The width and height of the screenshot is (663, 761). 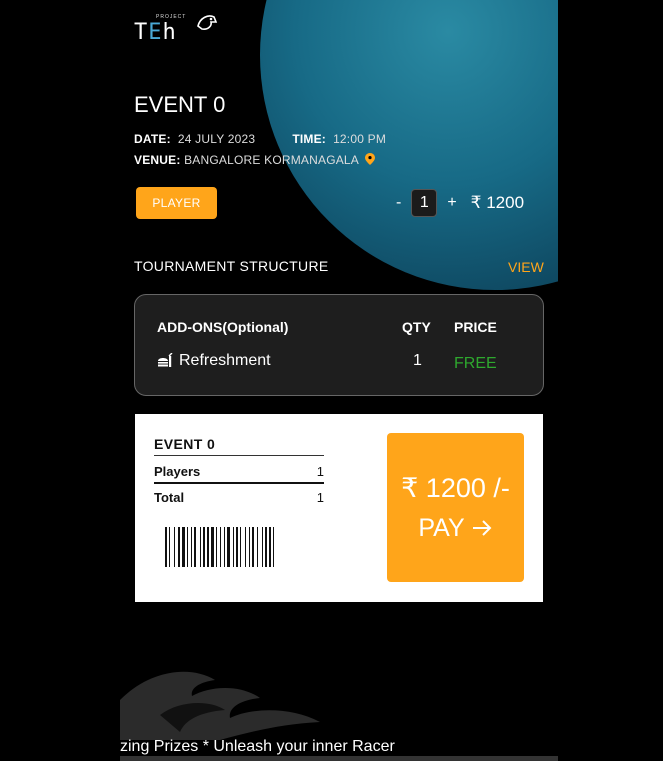 I want to click on player-ticket-button: PLAYER, so click(x=176, y=203).